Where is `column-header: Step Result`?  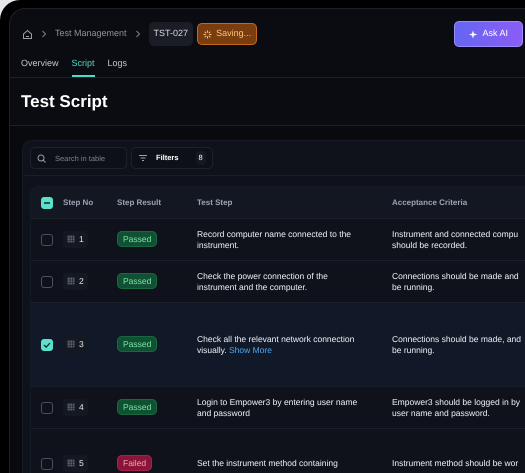
column-header: Step Result is located at coordinates (139, 202).